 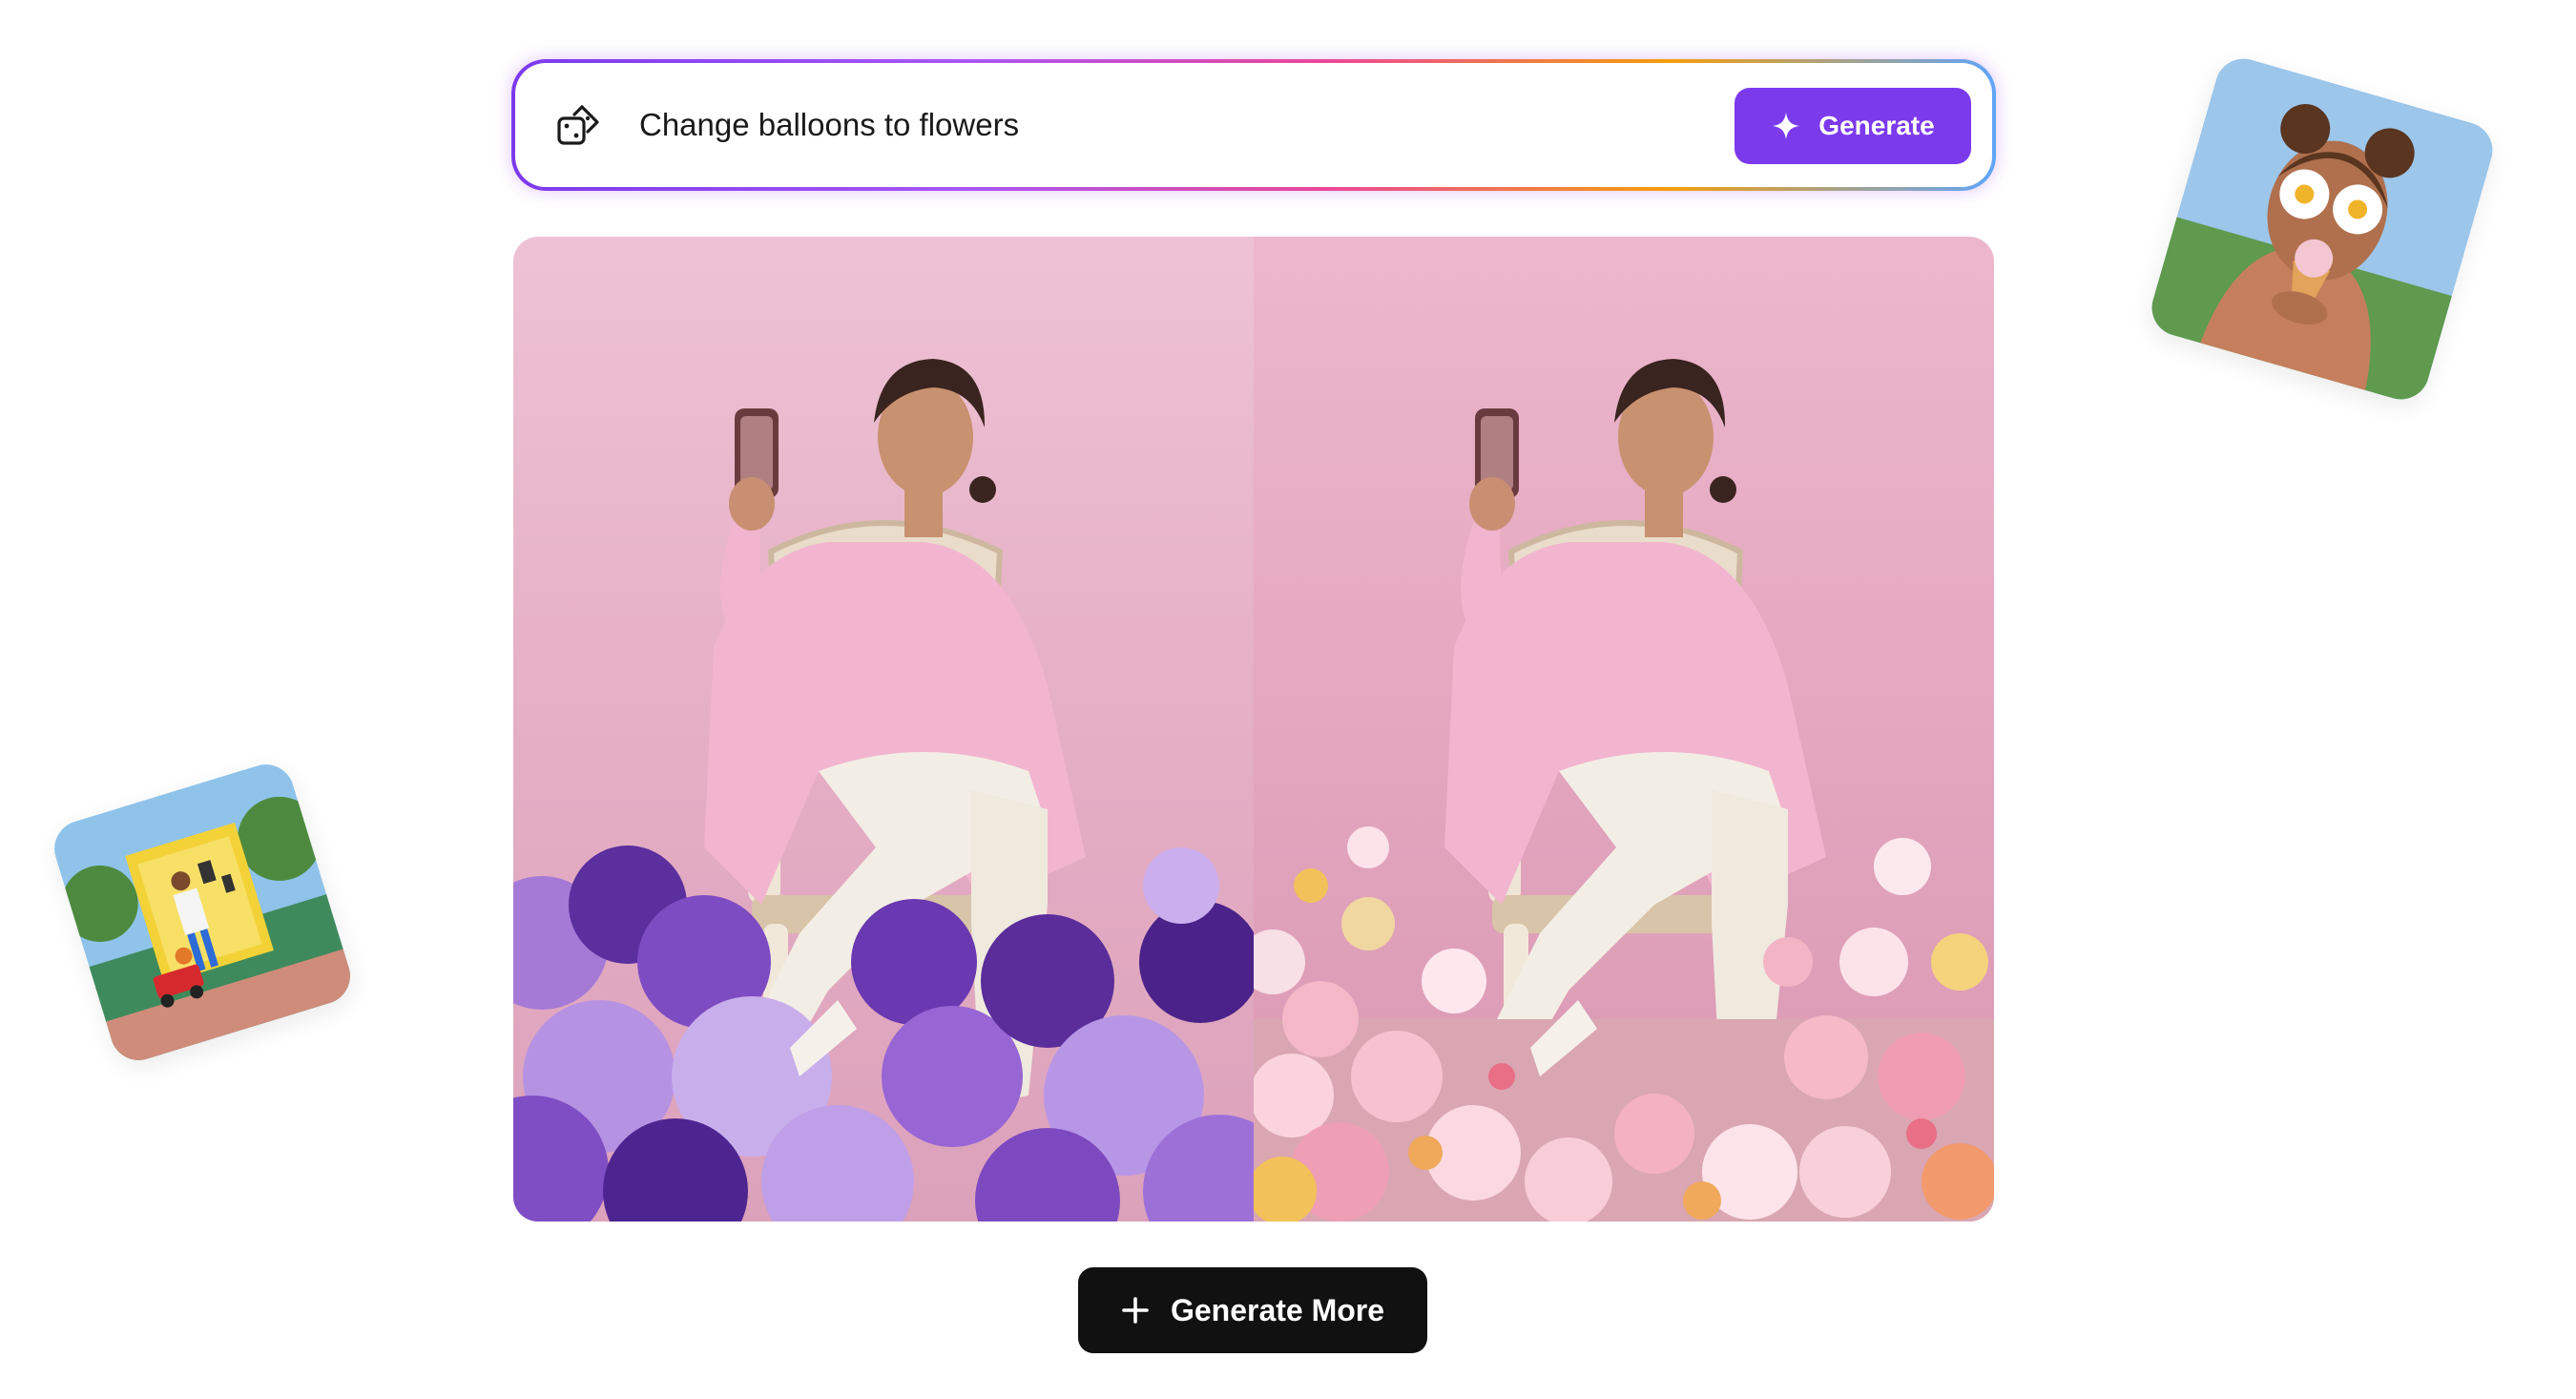 I want to click on generate-more-label: Generate More, so click(x=1277, y=1309).